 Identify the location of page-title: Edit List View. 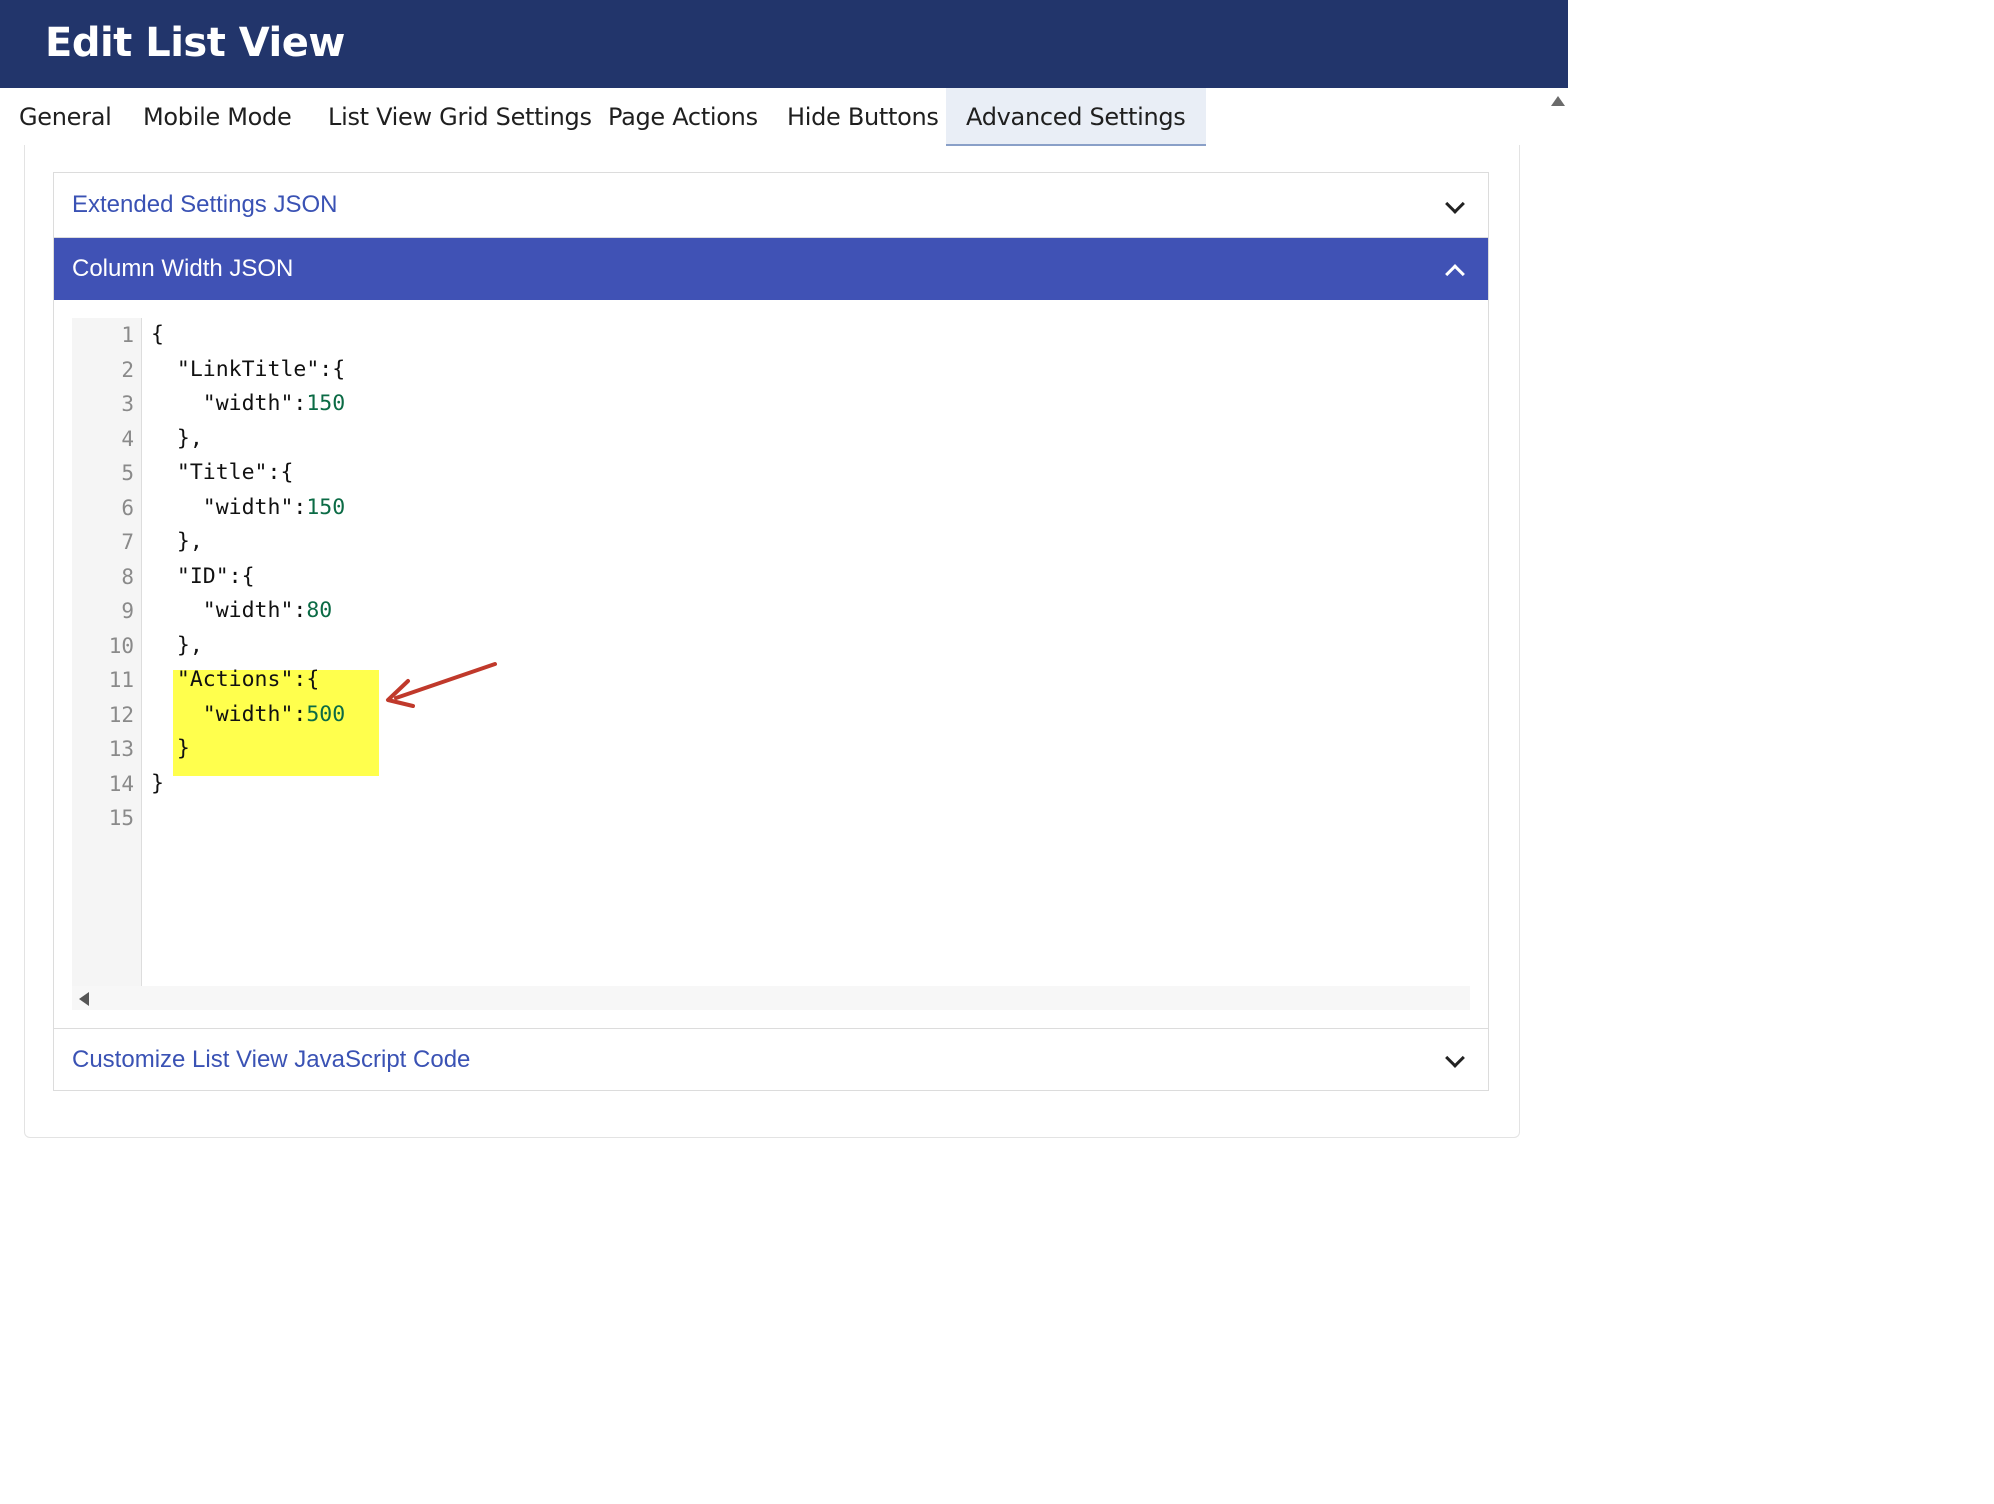
(195, 43).